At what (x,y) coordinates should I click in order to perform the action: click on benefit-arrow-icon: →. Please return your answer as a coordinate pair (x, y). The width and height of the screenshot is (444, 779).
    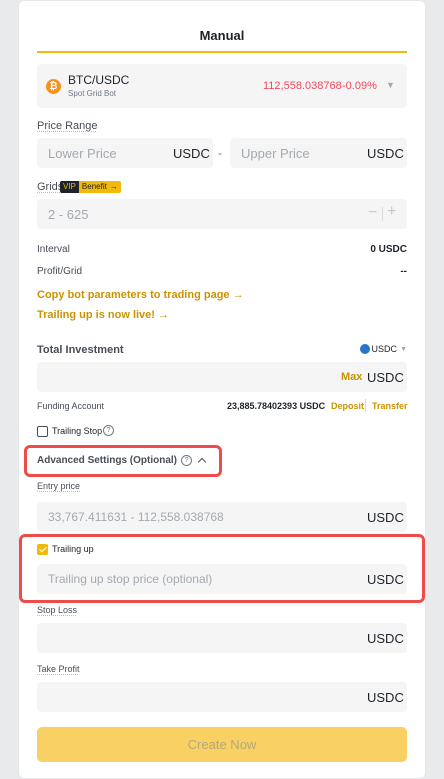
    Looking at the image, I should click on (114, 187).